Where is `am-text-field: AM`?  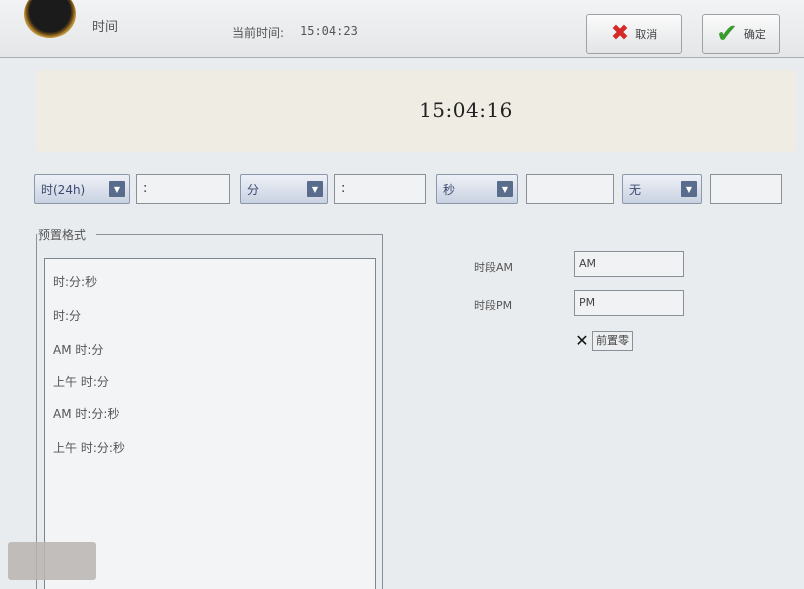 am-text-field: AM is located at coordinates (629, 264).